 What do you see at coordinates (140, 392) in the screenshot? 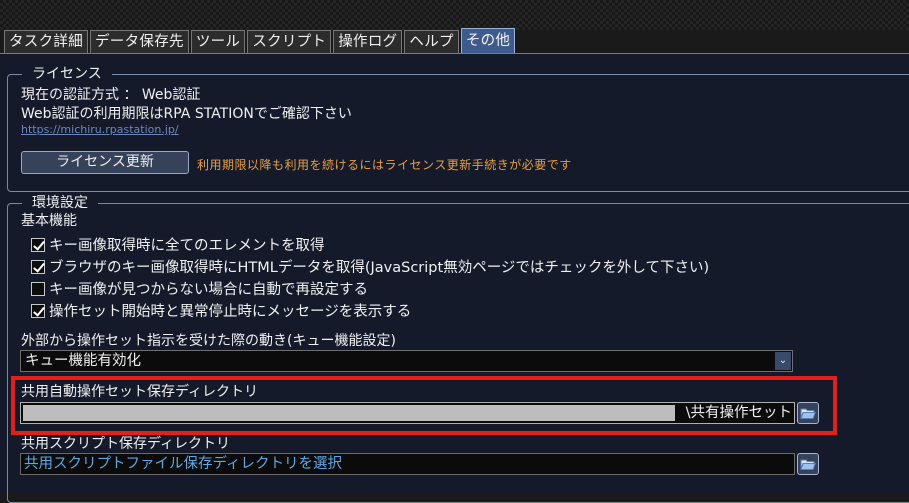
I see `shared-dir-label: 共用自動操作セット保存ディレクトリ` at bounding box center [140, 392].